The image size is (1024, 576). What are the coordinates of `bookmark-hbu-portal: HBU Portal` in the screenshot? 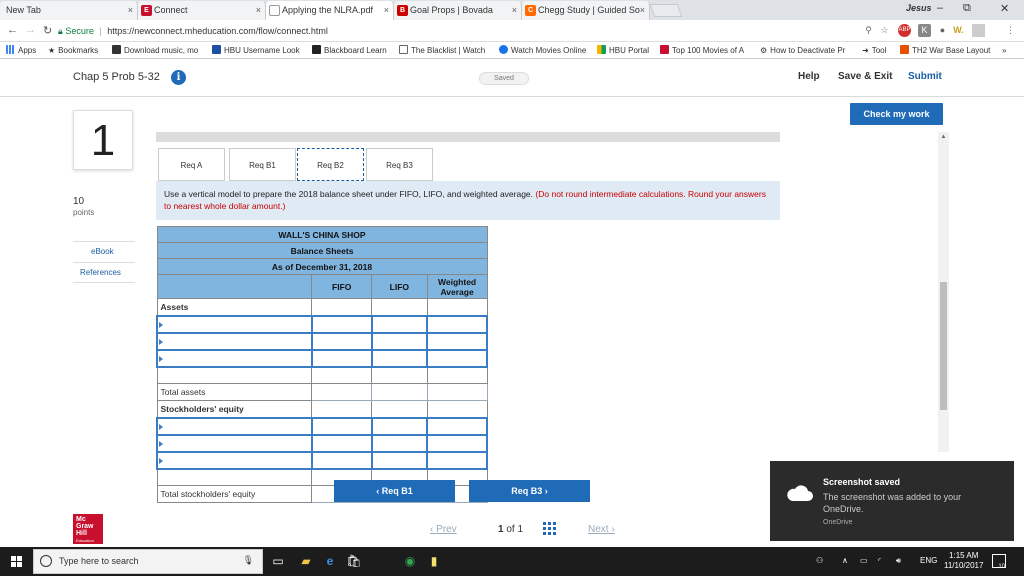 It's located at (623, 50).